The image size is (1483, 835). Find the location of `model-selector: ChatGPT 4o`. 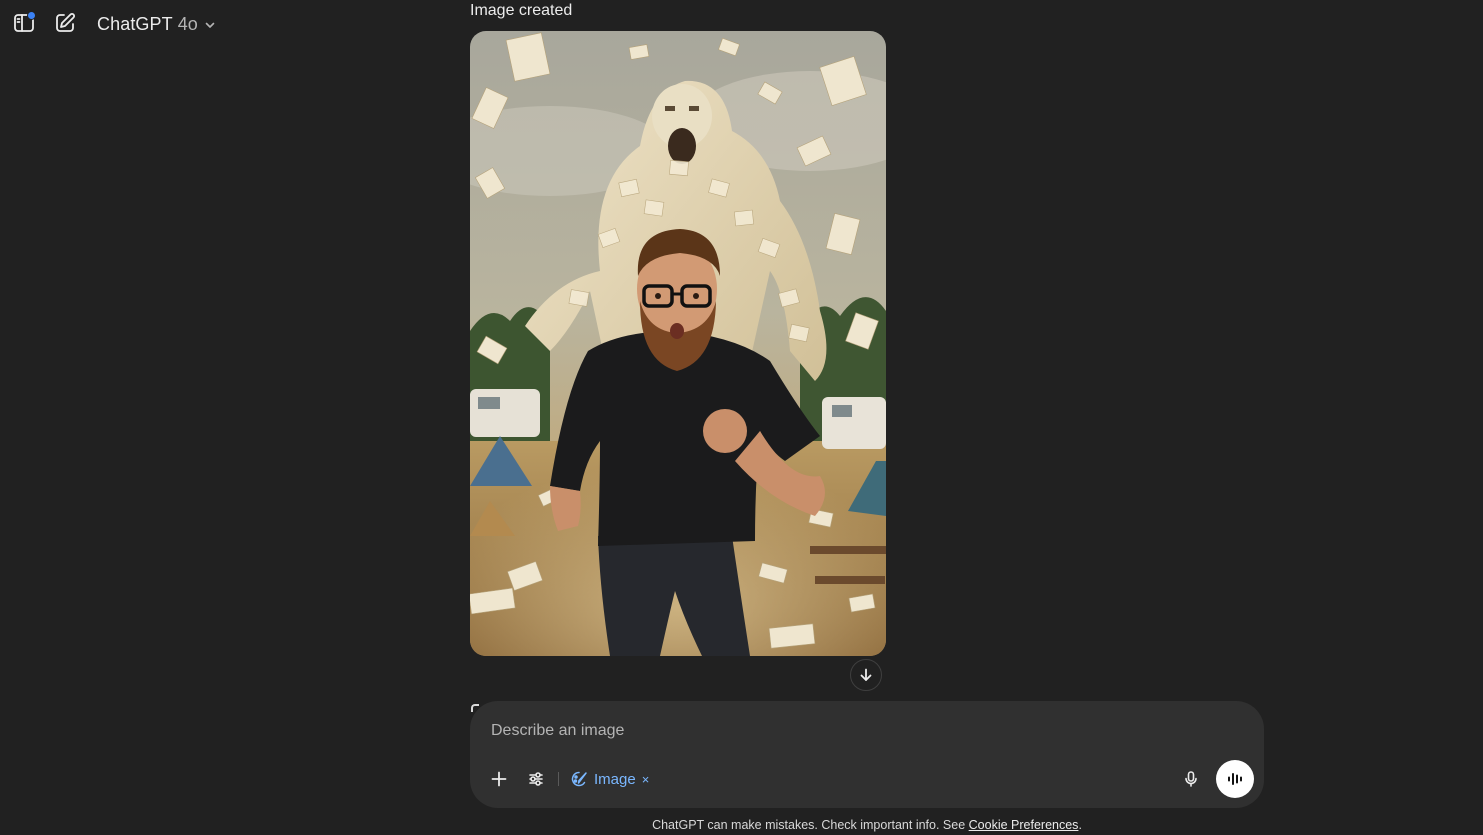

model-selector: ChatGPT 4o is located at coordinates (156, 24).